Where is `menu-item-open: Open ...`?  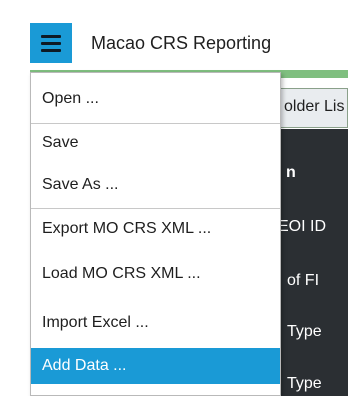
menu-item-open: Open ... is located at coordinates (155, 99).